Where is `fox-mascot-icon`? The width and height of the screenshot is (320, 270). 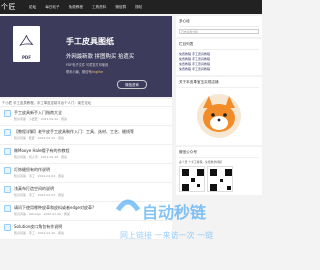
fox-mascot-icon is located at coordinates (219, 116).